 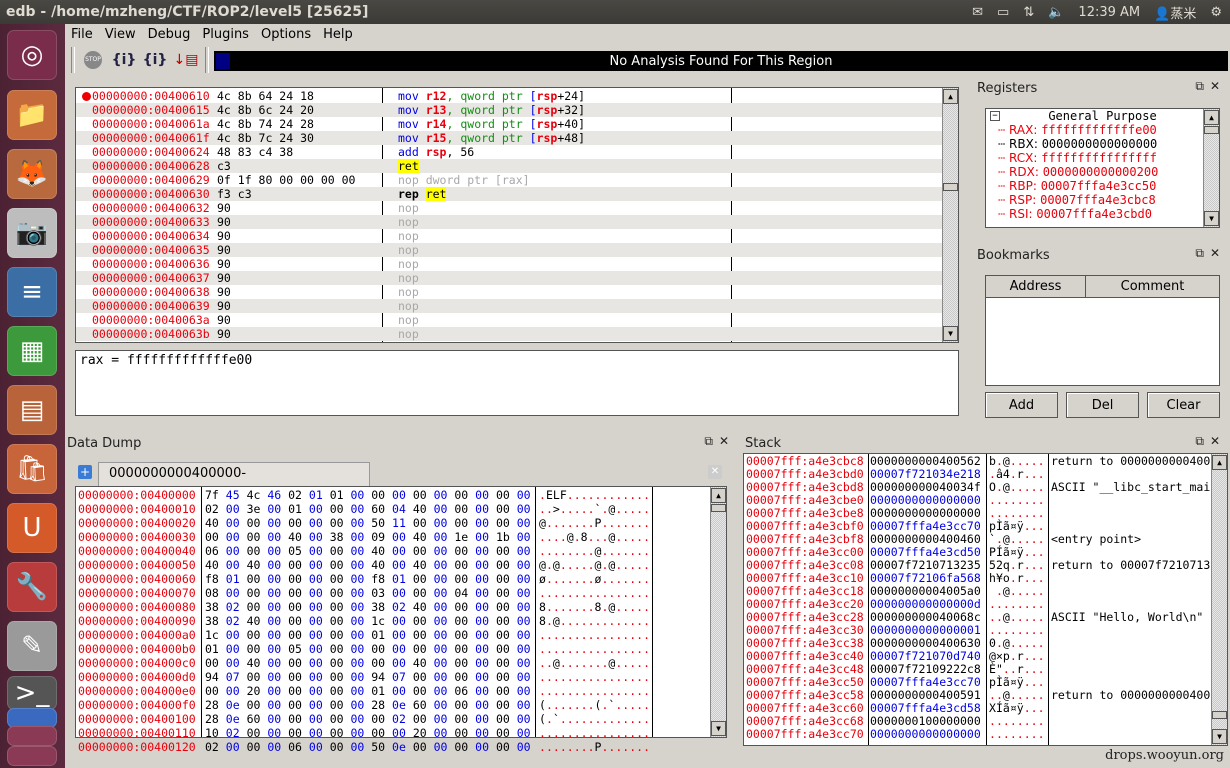 I want to click on bookmarks-table: Address Comment, so click(x=1102, y=330).